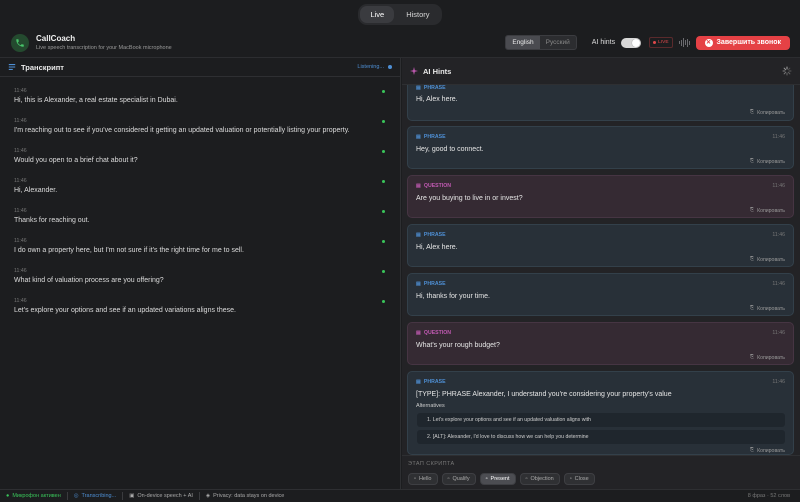  I want to click on hints-title: AI Hints, so click(437, 71).